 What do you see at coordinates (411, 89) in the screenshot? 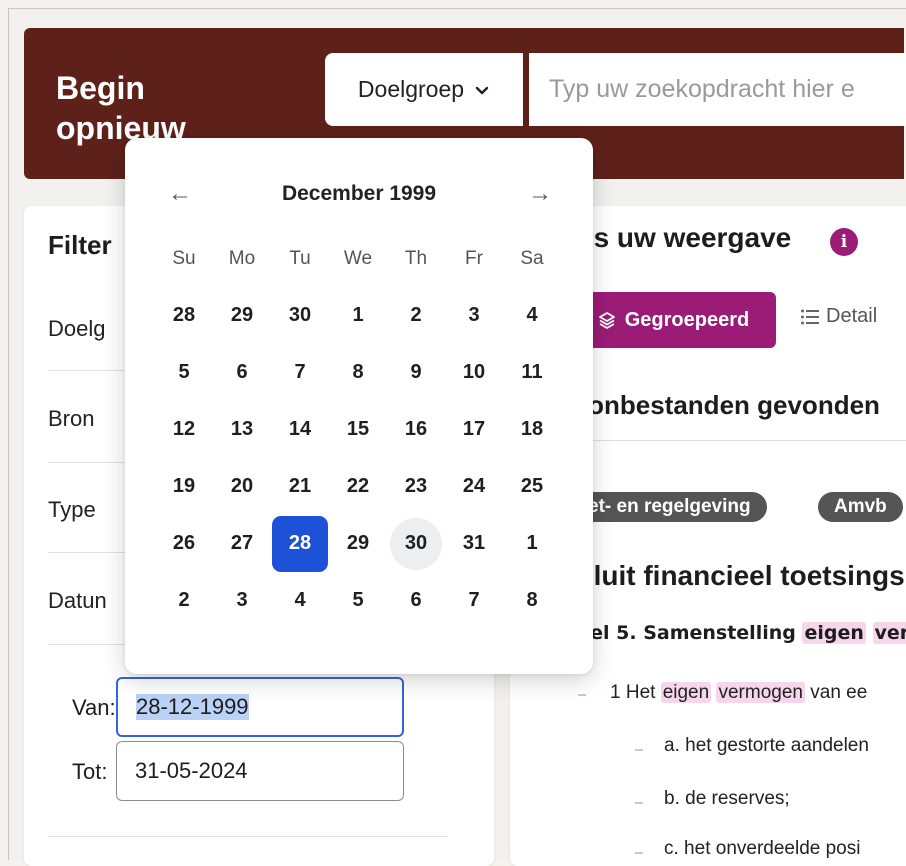
I see `audience-dropdown-label: Doelgroep` at bounding box center [411, 89].